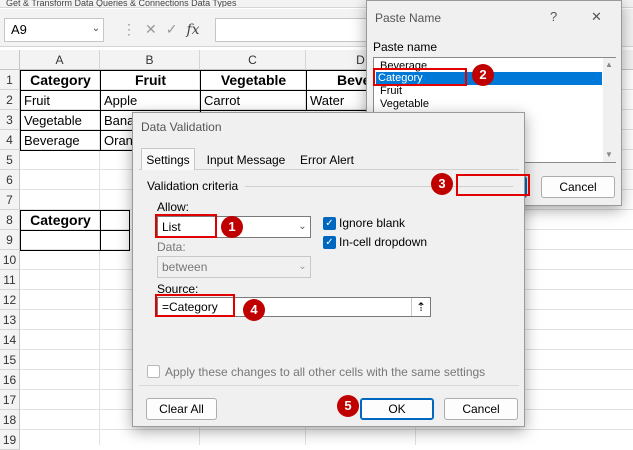  Describe the element at coordinates (60, 120) in the screenshot. I see `cell-a3: Vegetable` at that location.